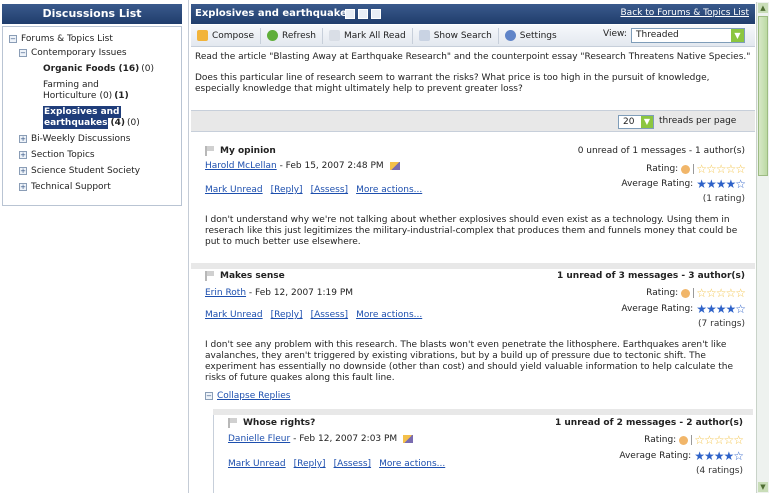 This screenshot has height=493, width=769. I want to click on settings-icon, so click(510, 35).